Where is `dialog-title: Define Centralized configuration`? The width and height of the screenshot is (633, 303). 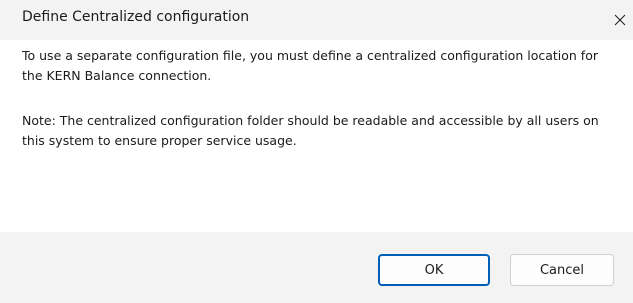
dialog-title: Define Centralized configuration is located at coordinates (136, 17).